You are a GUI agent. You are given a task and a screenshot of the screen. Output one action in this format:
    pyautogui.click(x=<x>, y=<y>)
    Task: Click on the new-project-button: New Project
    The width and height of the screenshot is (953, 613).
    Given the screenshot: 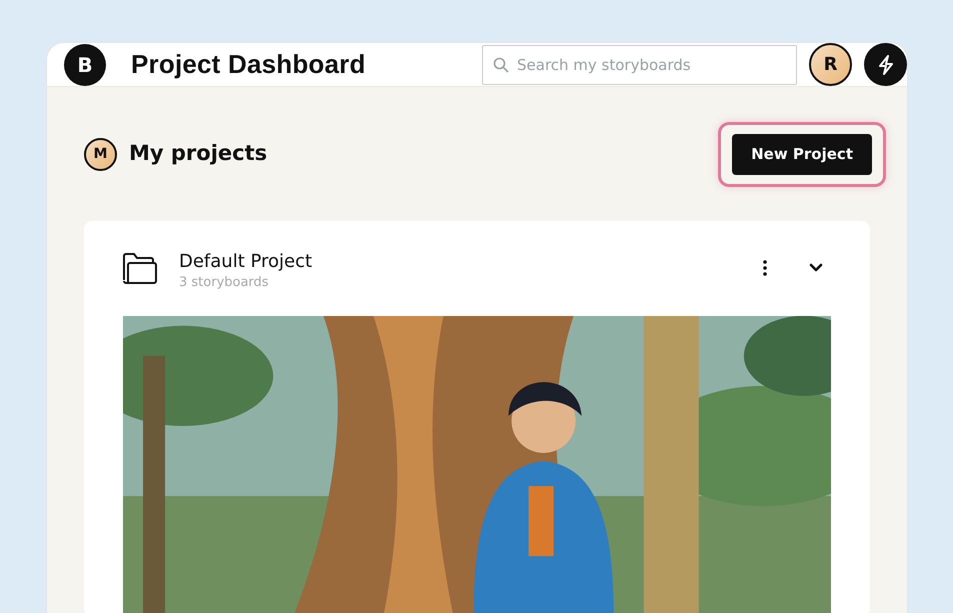 What is the action you would take?
    pyautogui.click(x=802, y=154)
    